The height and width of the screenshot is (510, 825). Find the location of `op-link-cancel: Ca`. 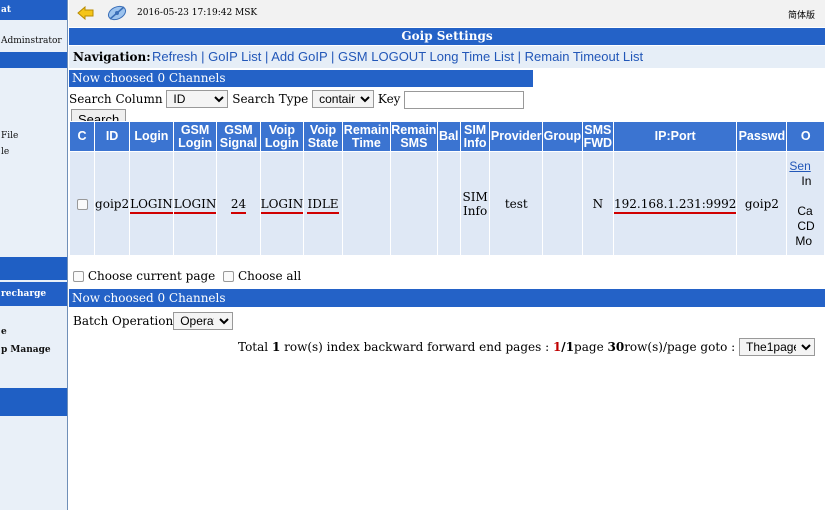

op-link-cancel: Ca is located at coordinates (800, 211).